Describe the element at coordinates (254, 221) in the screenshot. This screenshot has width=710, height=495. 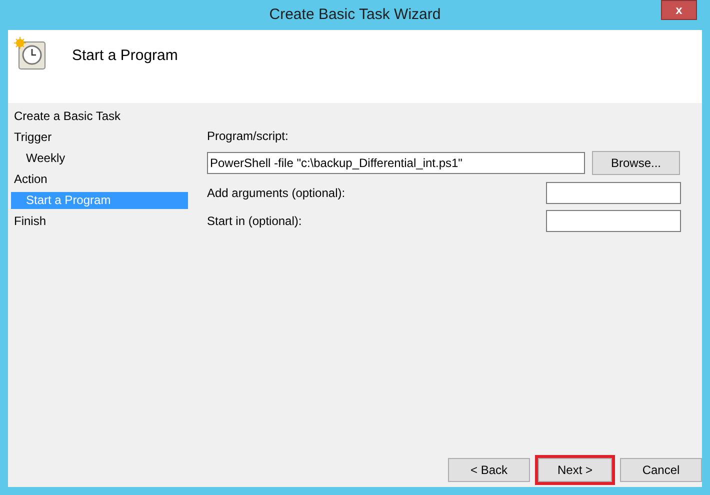
I see `field-label: Start in (optional):` at that location.